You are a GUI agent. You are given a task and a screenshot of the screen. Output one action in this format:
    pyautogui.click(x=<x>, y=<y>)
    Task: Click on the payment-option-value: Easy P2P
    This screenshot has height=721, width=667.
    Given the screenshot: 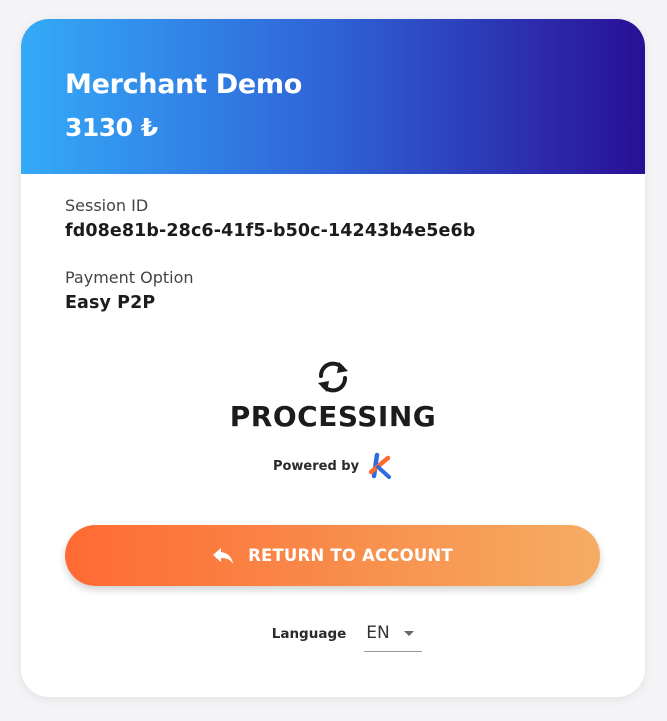 What is the action you would take?
    pyautogui.click(x=110, y=303)
    